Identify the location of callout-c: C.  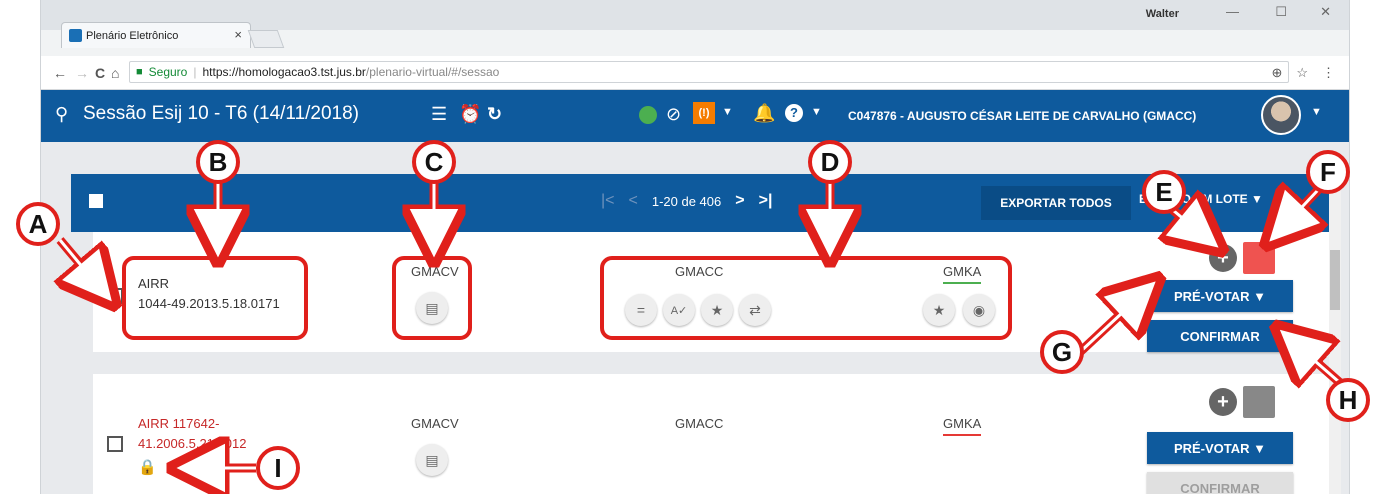
(434, 162).